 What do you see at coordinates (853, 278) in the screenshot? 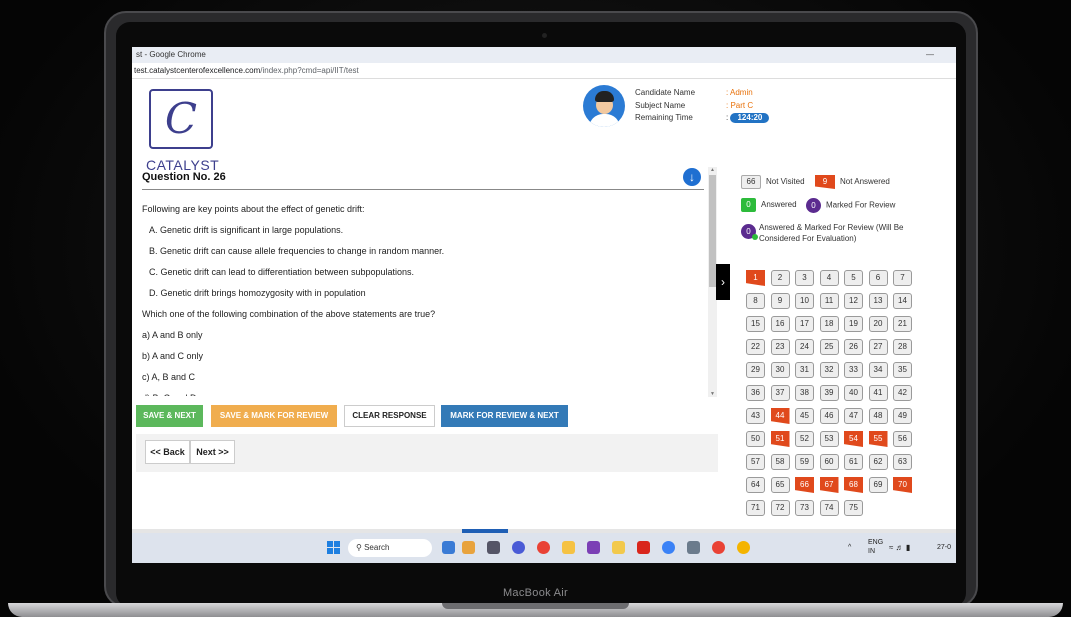
I see `question-palette-button: 5` at bounding box center [853, 278].